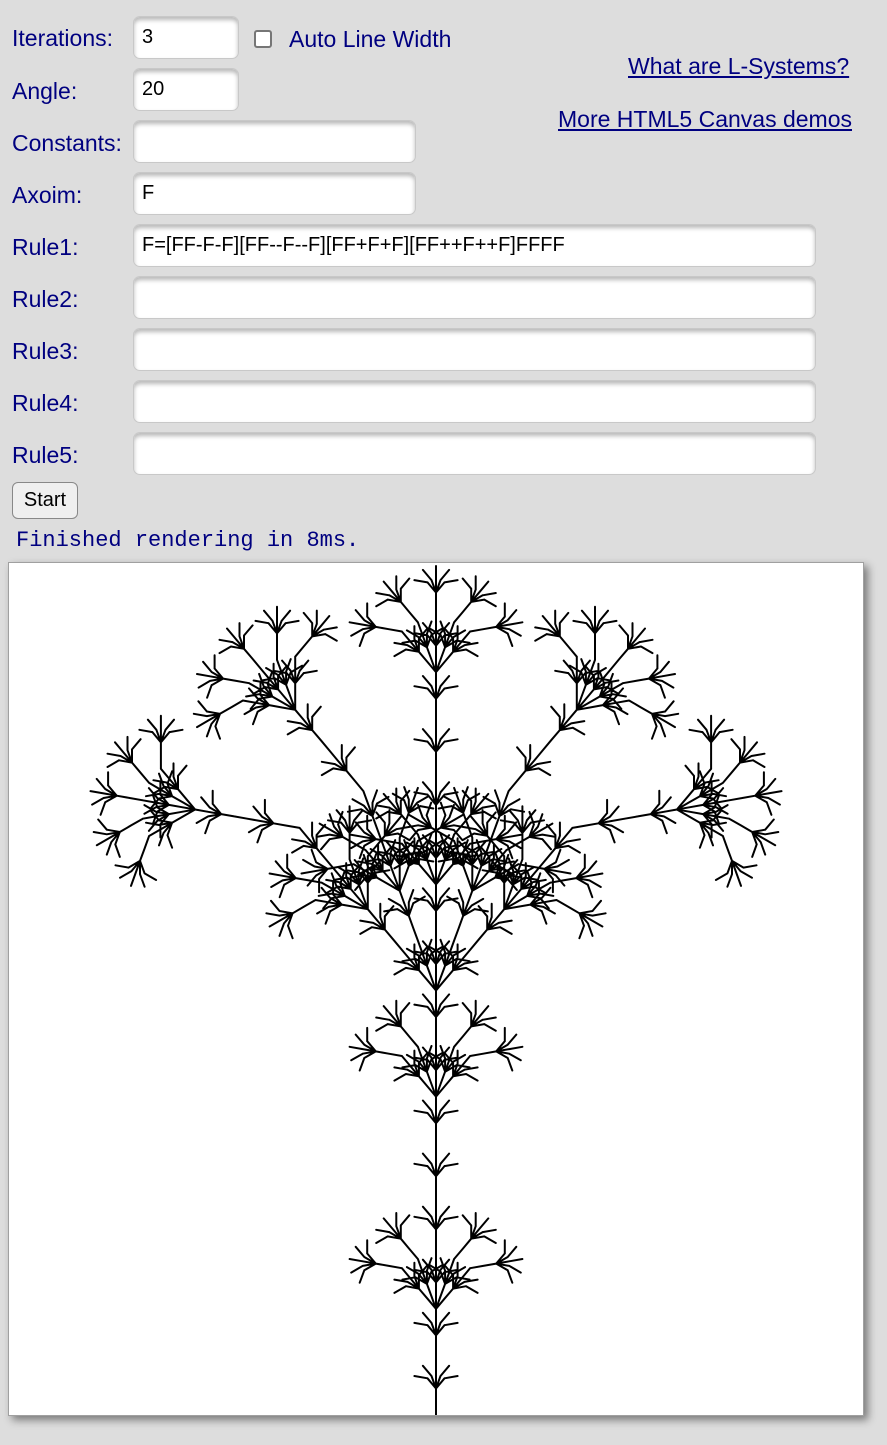 The height and width of the screenshot is (1445, 887). Describe the element at coordinates (45, 455) in the screenshot. I see `rule5-label: Rule5:` at that location.